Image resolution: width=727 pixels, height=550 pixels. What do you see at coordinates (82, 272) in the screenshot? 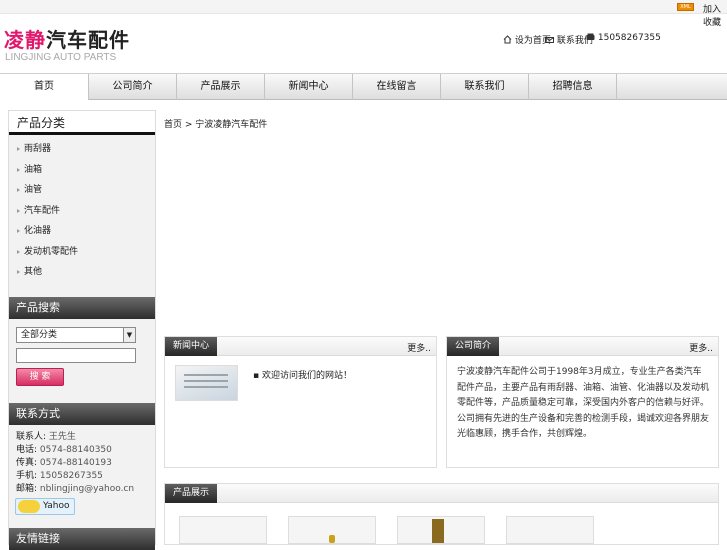
I see `category-item: 其他` at bounding box center [82, 272].